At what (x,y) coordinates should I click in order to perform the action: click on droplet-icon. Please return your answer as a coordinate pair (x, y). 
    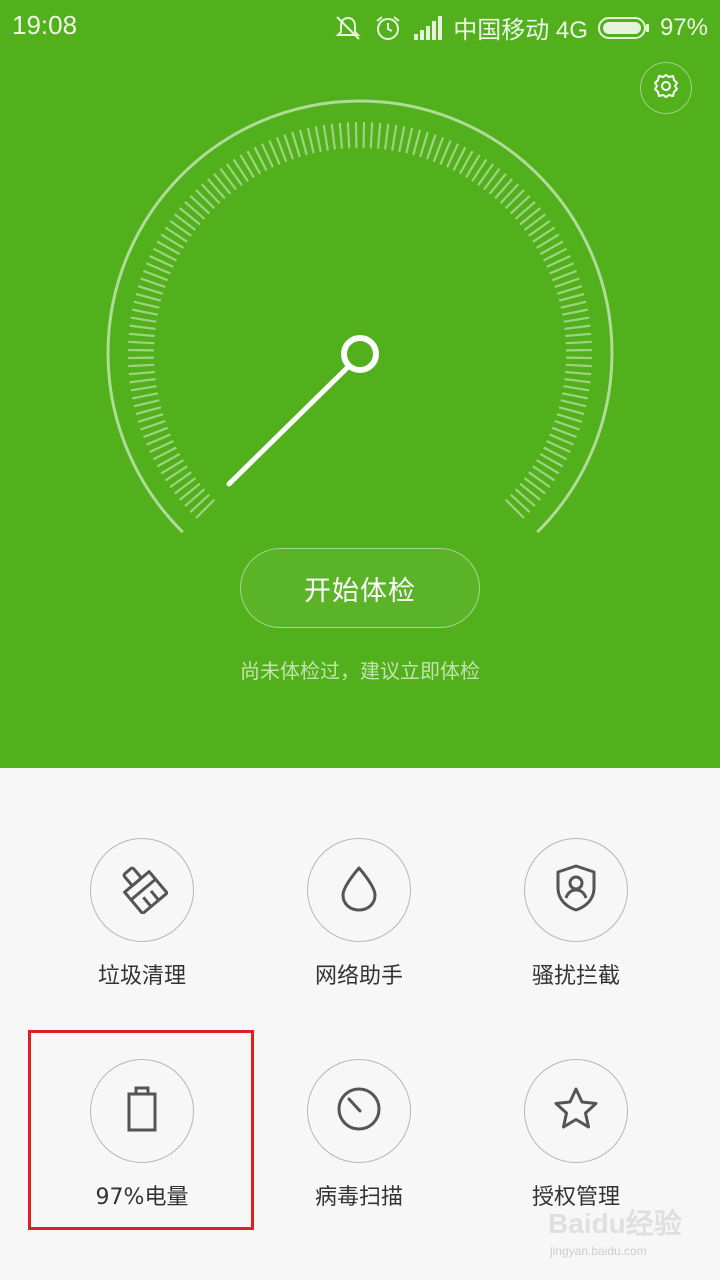
    Looking at the image, I should click on (359, 890).